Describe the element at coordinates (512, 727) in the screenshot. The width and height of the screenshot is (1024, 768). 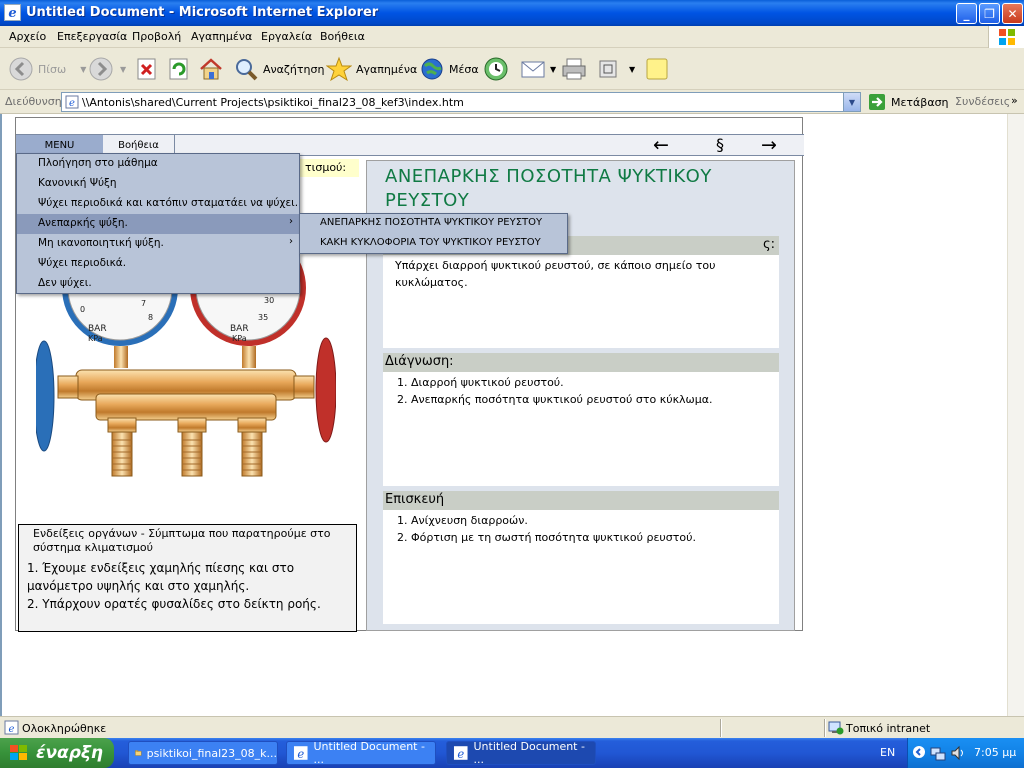
I see `status-bar: e Ολοκληρώθηκε Τοπικό intranet` at that location.